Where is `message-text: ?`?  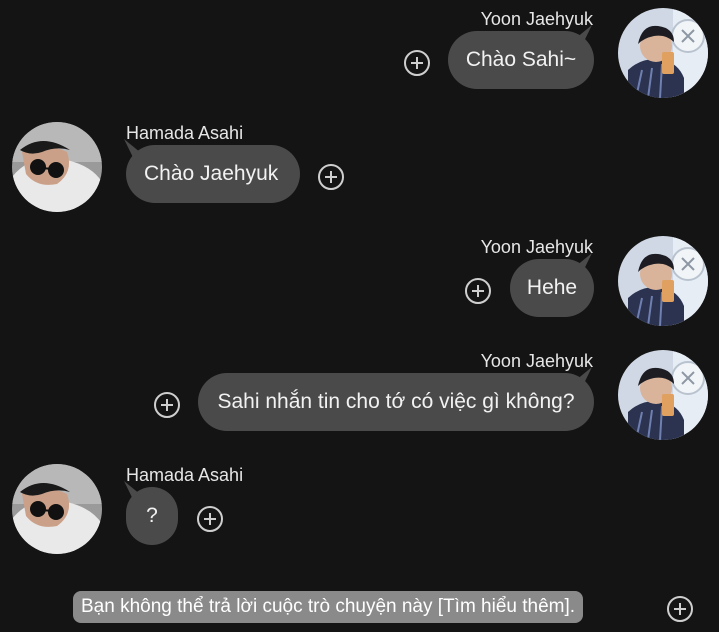
message-text: ? is located at coordinates (152, 515).